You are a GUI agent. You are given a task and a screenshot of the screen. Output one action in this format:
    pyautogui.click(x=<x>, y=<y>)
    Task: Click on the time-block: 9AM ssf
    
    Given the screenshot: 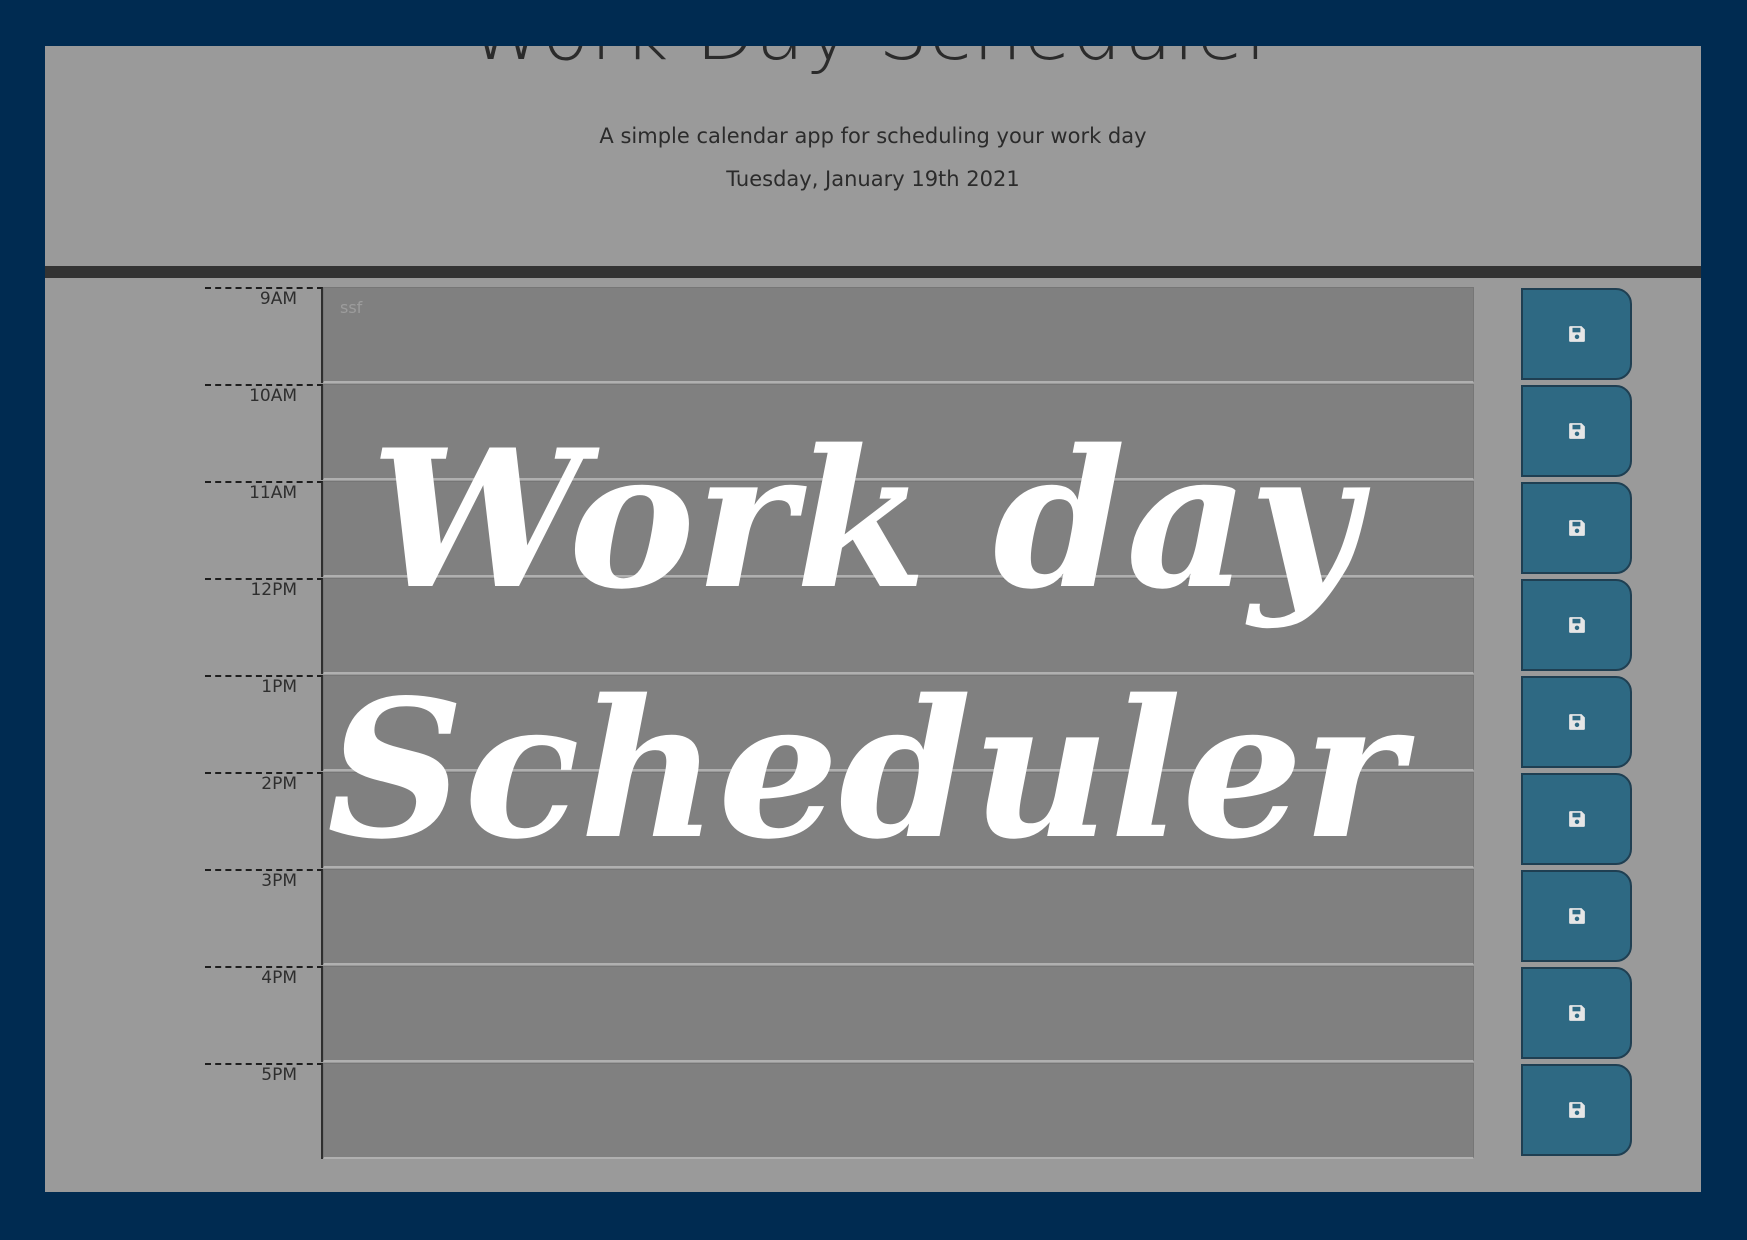 What is the action you would take?
    pyautogui.click(x=923, y=335)
    